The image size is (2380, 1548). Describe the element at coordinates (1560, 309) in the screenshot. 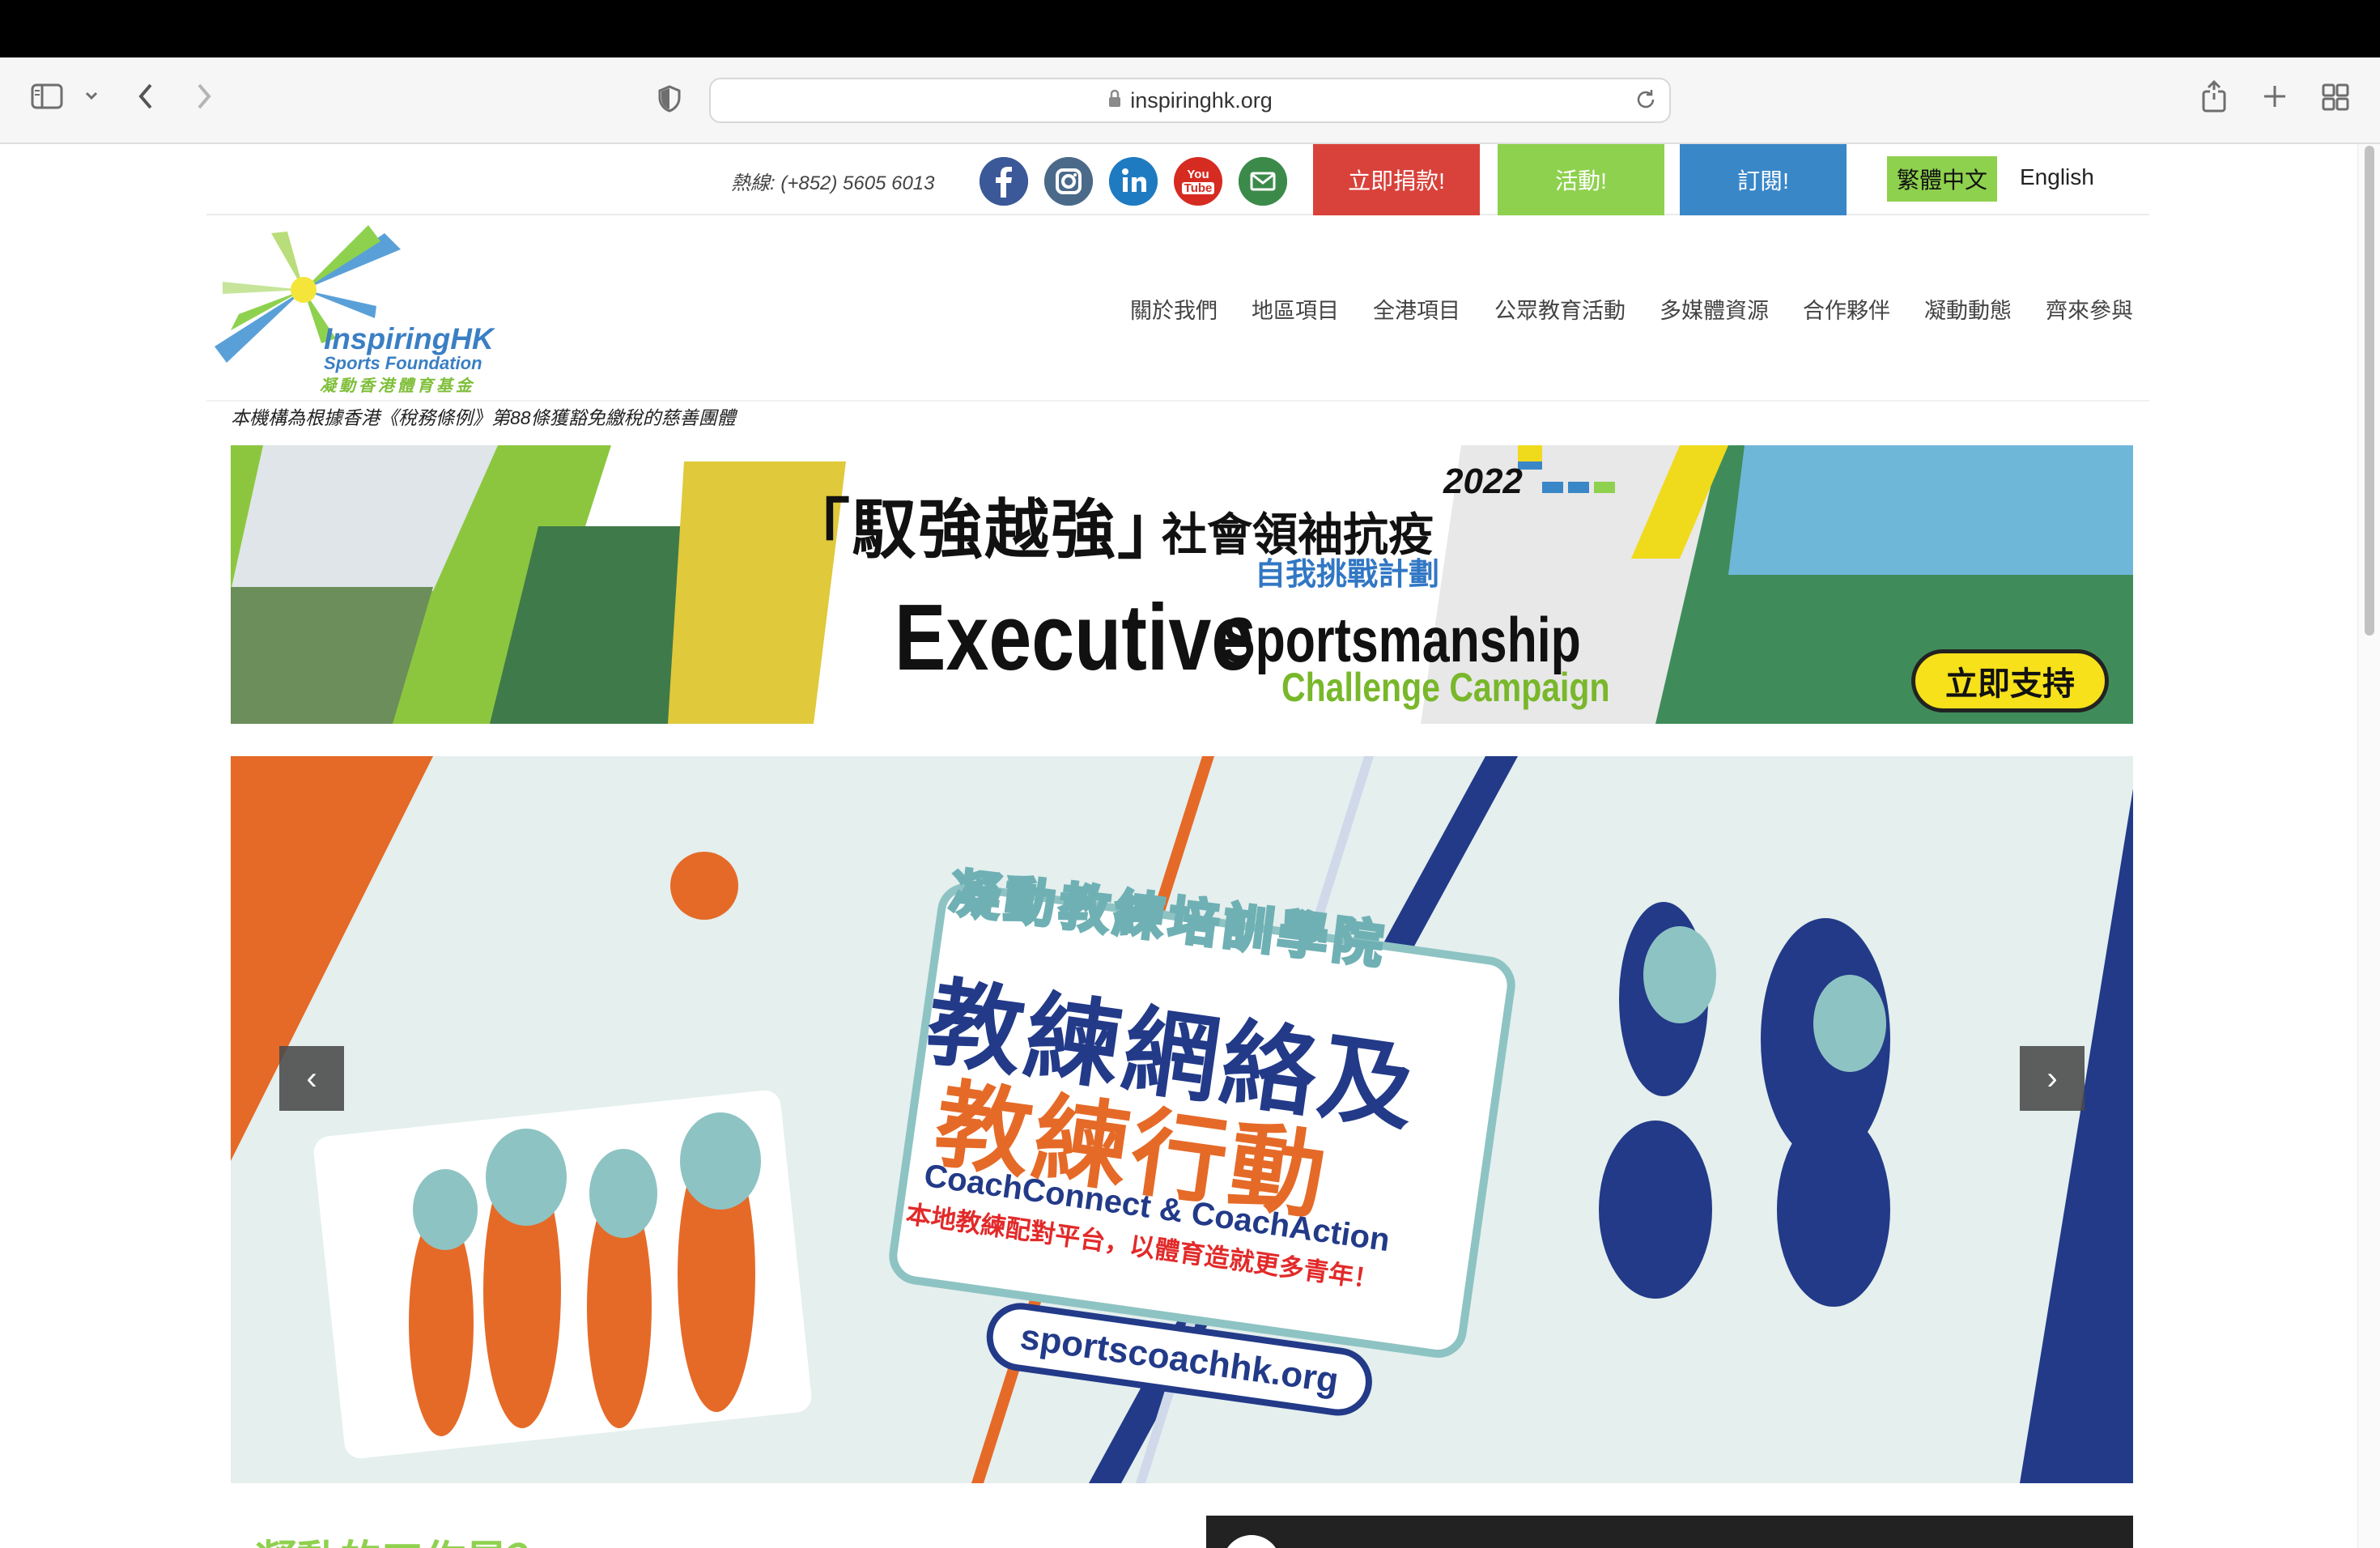

I see `nav-public-education: 公眾教育活動` at that location.